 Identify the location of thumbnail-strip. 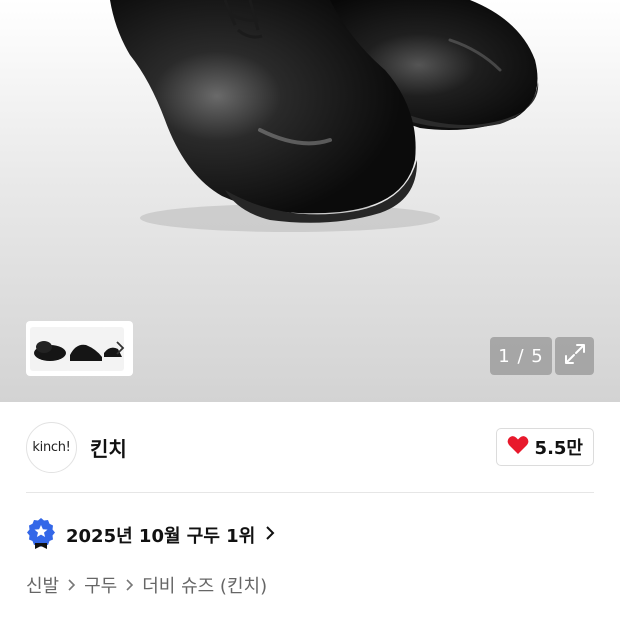
(79, 348).